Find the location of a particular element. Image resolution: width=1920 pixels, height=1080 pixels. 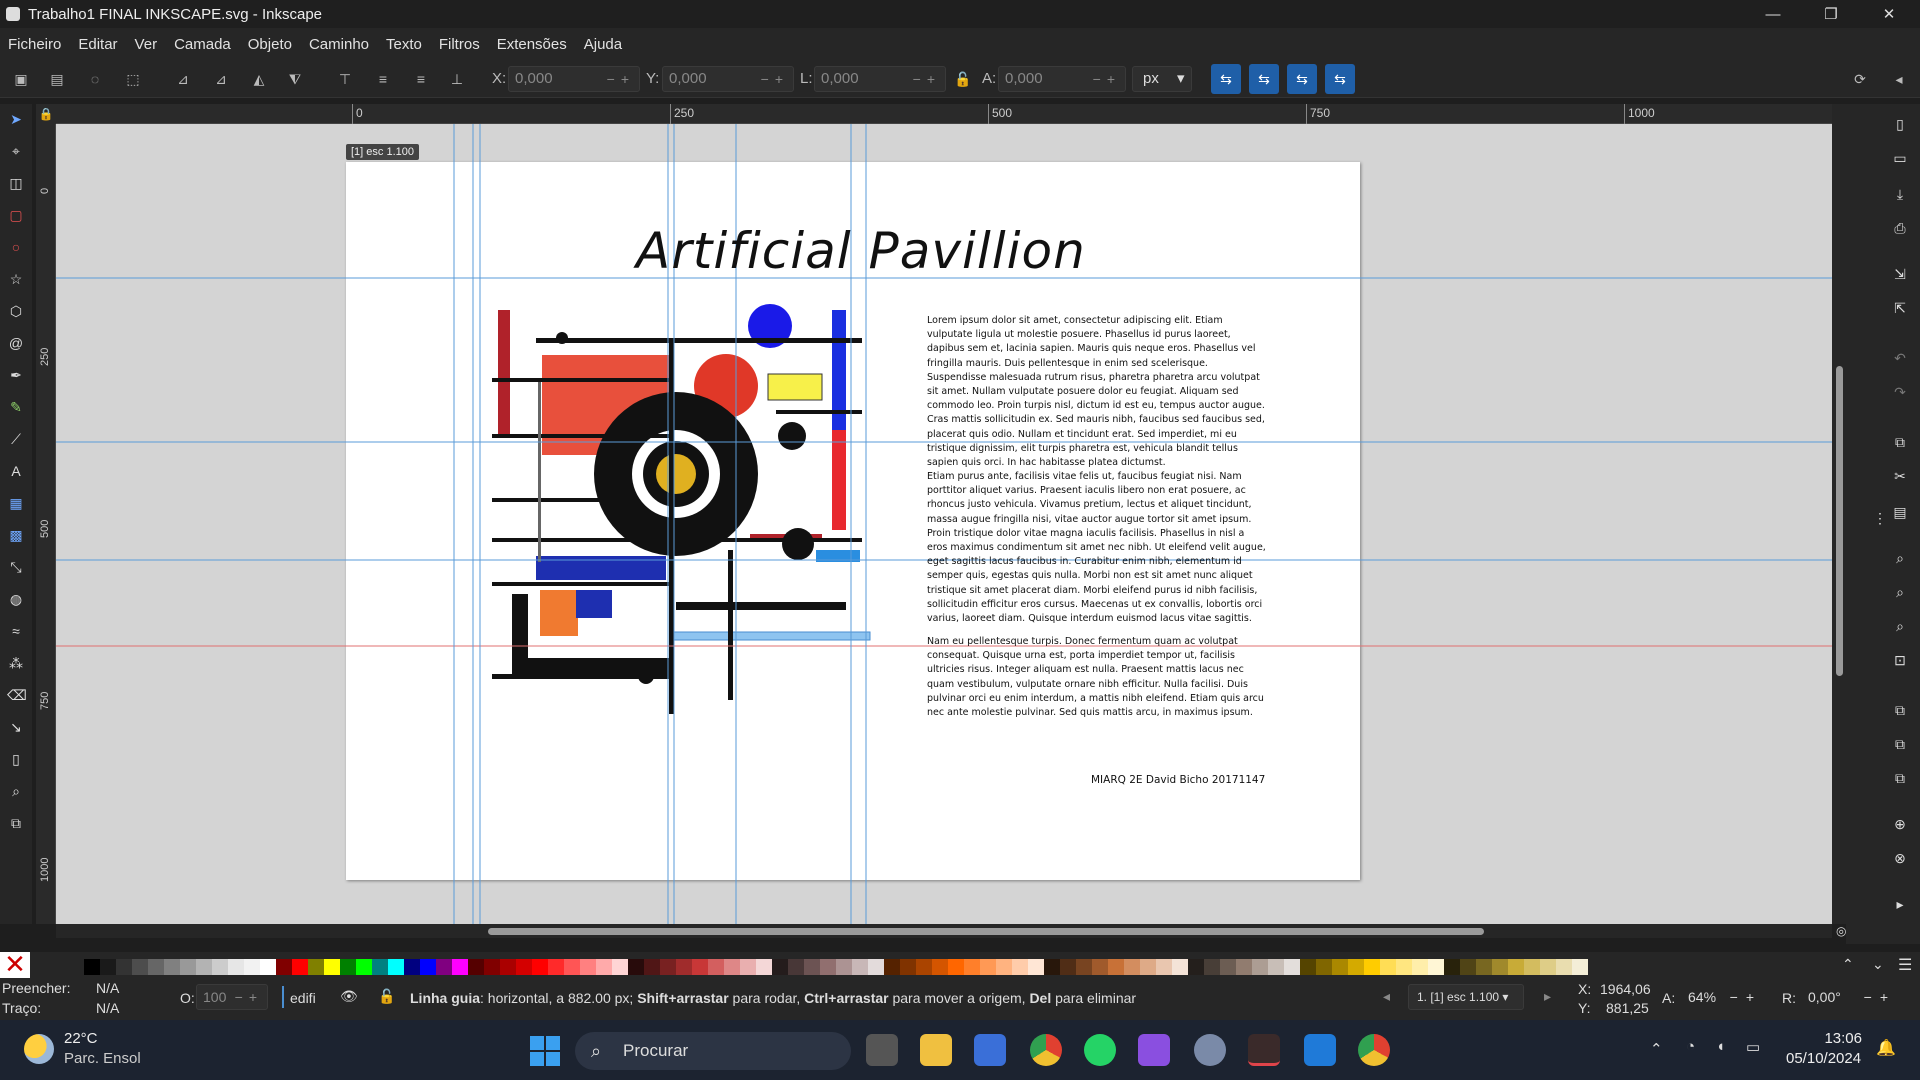

zoom-stepper: −+ is located at coordinates (1746, 997).